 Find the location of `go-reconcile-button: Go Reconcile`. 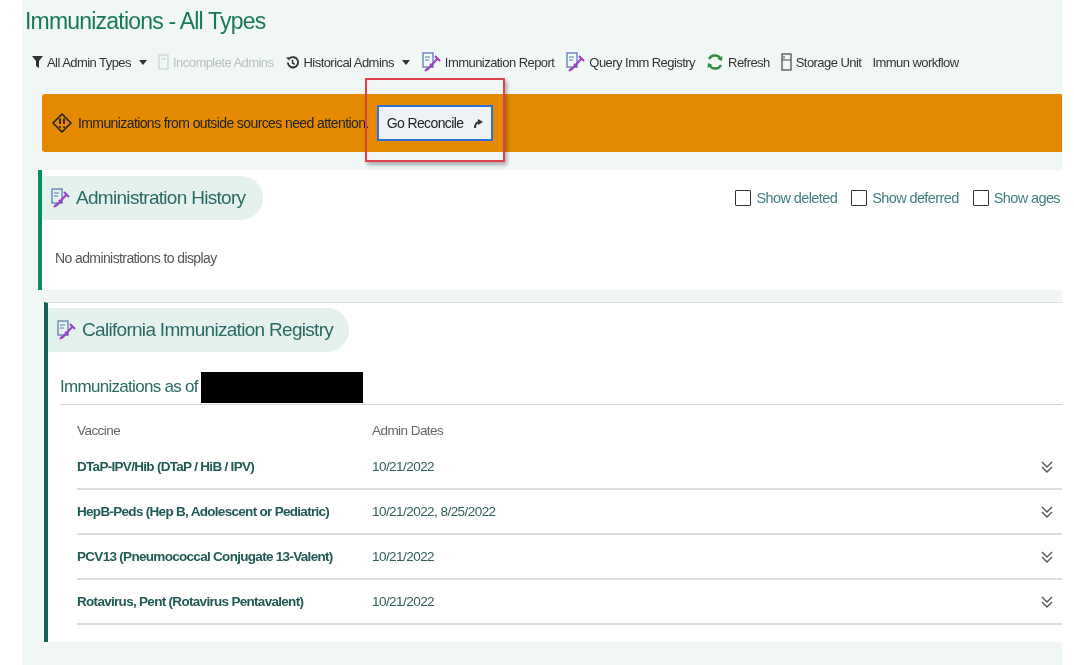

go-reconcile-button: Go Reconcile is located at coordinates (435, 123).